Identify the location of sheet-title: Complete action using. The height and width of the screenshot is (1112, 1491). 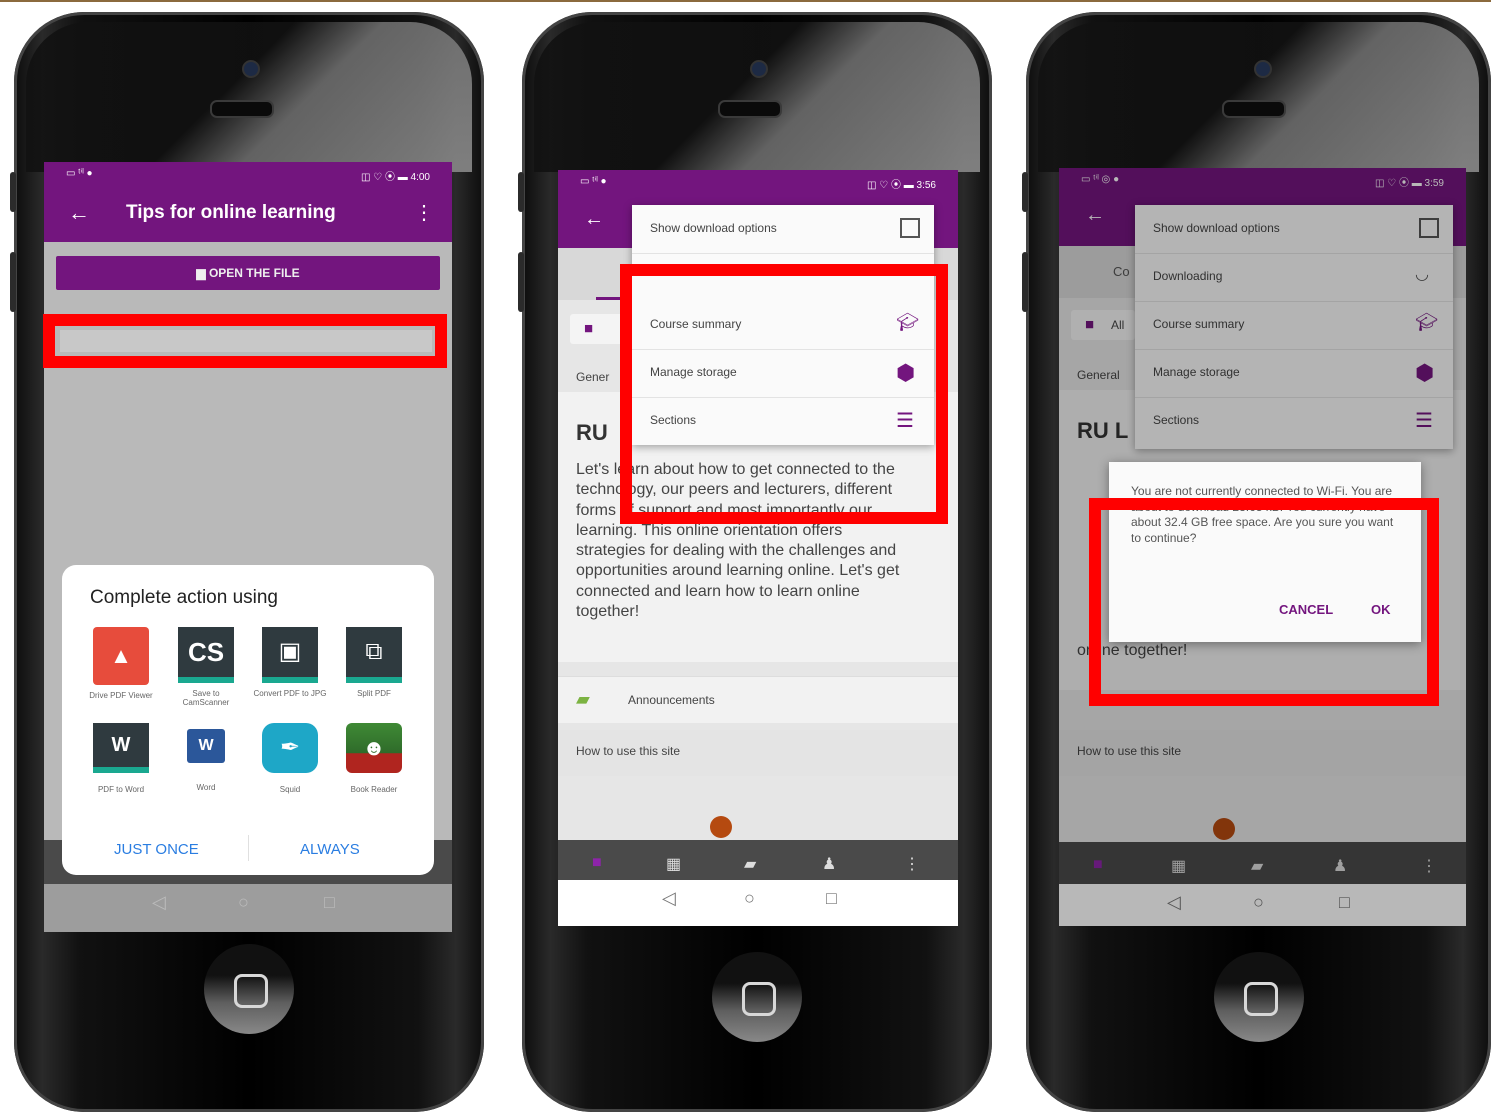
(184, 597).